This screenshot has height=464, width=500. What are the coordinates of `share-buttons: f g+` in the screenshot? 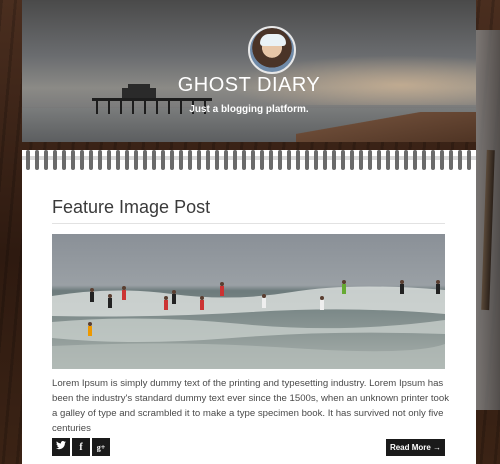 It's located at (81, 447).